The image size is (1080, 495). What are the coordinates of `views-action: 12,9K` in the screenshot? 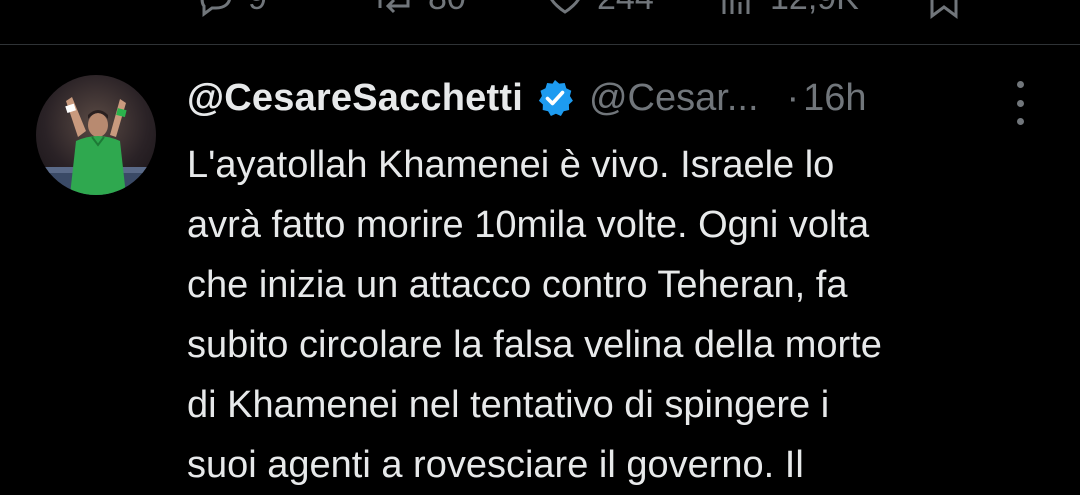 It's located at (788, 9).